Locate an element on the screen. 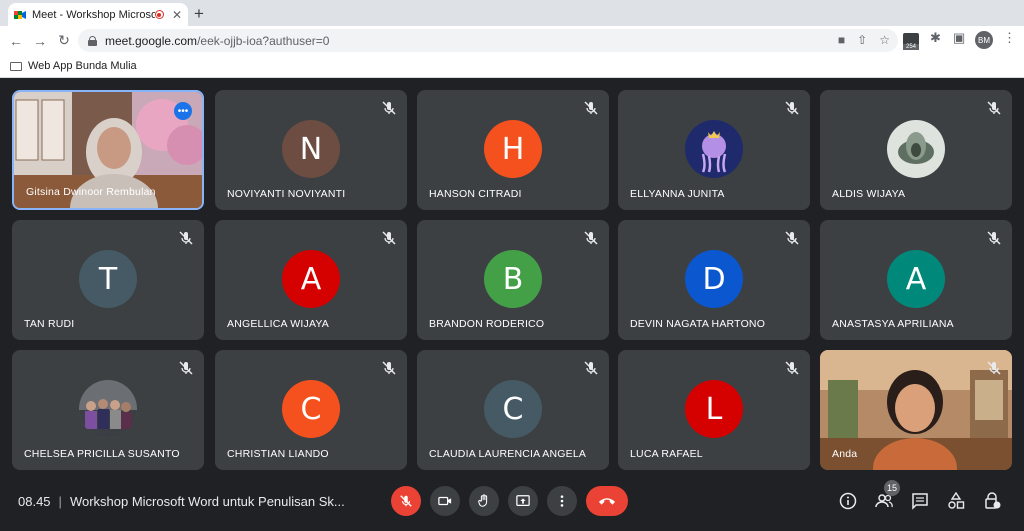 The width and height of the screenshot is (1024, 531). more-options-icon: ••• is located at coordinates (183, 111).